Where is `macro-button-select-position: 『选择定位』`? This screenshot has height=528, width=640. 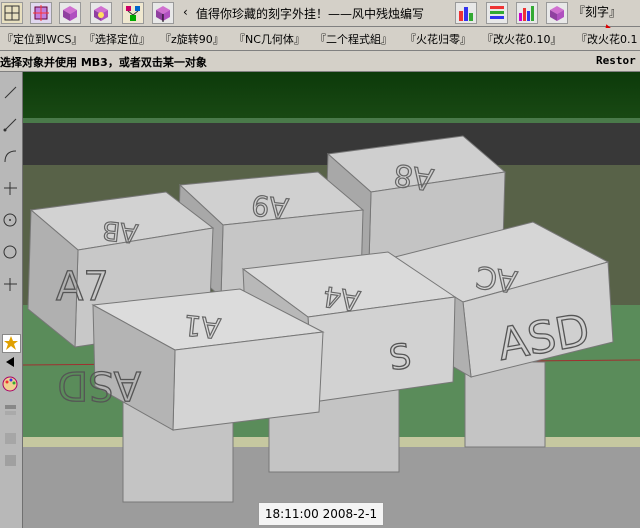
macro-button-select-position: 『选择定位』 is located at coordinates (117, 39).